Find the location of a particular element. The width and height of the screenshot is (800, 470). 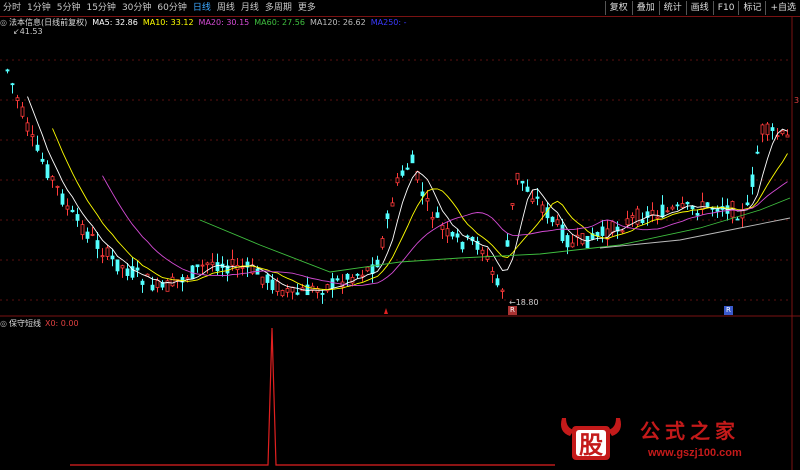

site-logo-url: www.gszj100.com is located at coordinates (695, 453).